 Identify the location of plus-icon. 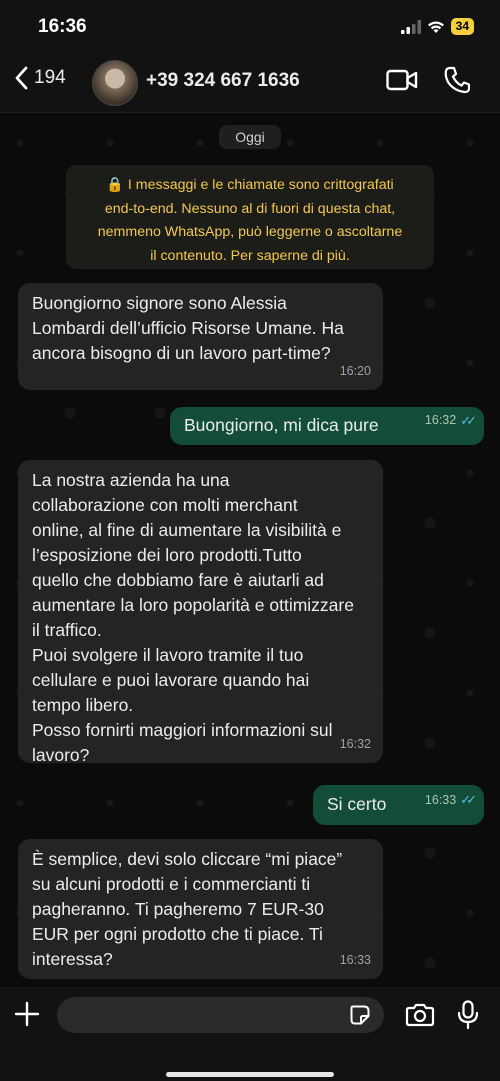
(27, 1014).